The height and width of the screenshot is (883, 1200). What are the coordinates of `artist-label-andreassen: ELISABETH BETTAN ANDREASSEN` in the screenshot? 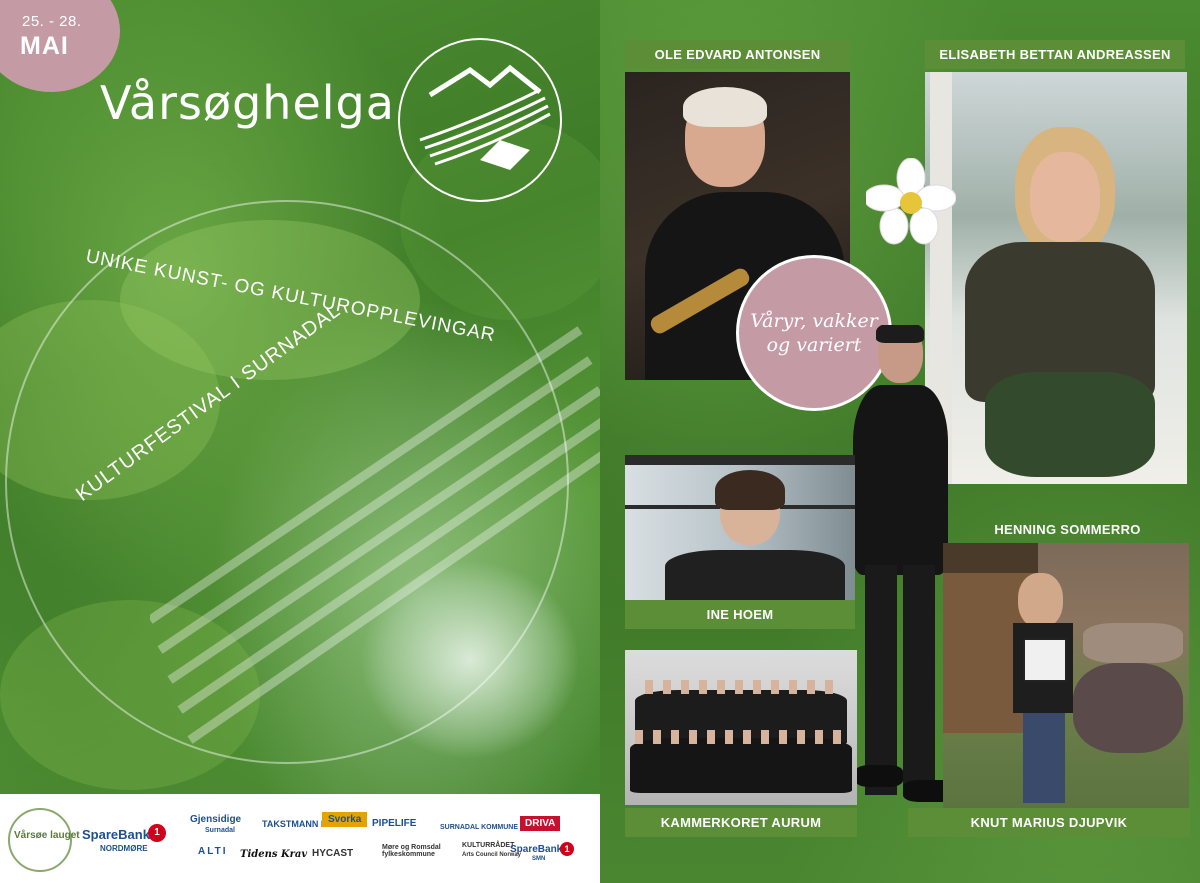 It's located at (1055, 54).